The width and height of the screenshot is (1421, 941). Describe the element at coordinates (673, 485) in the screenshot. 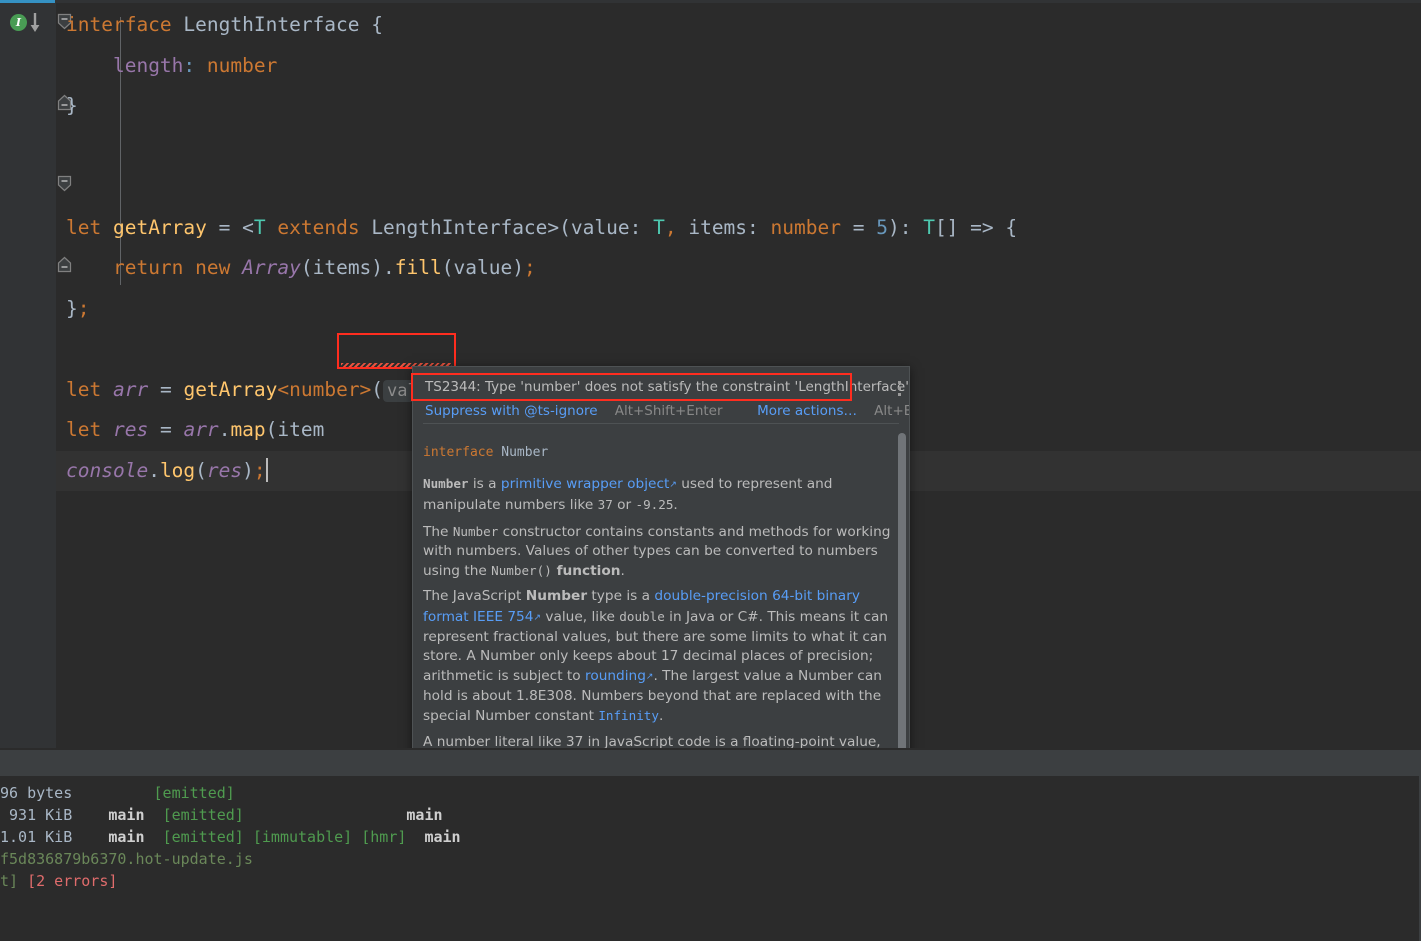

I see `external-link-icon: ↗` at that location.